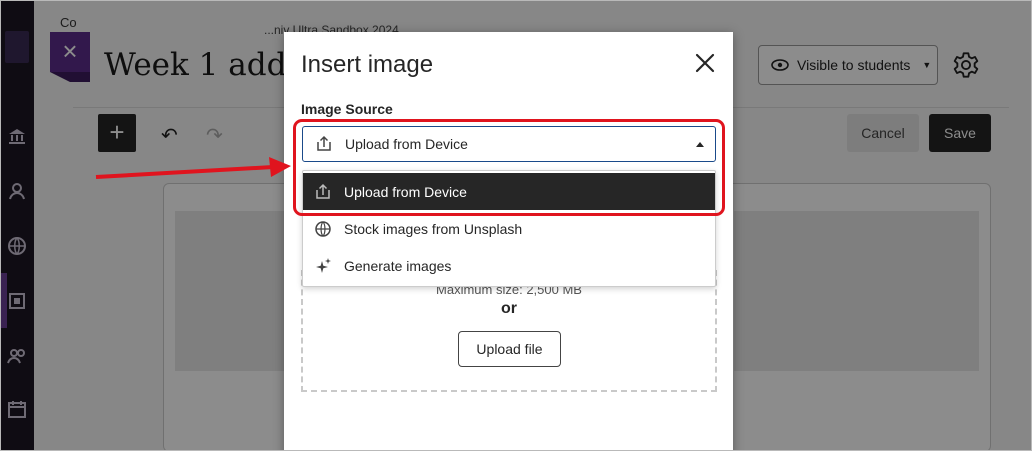 Image resolution: width=1032 pixels, height=451 pixels. What do you see at coordinates (398, 265) in the screenshot?
I see `option-label: Generate images` at bounding box center [398, 265].